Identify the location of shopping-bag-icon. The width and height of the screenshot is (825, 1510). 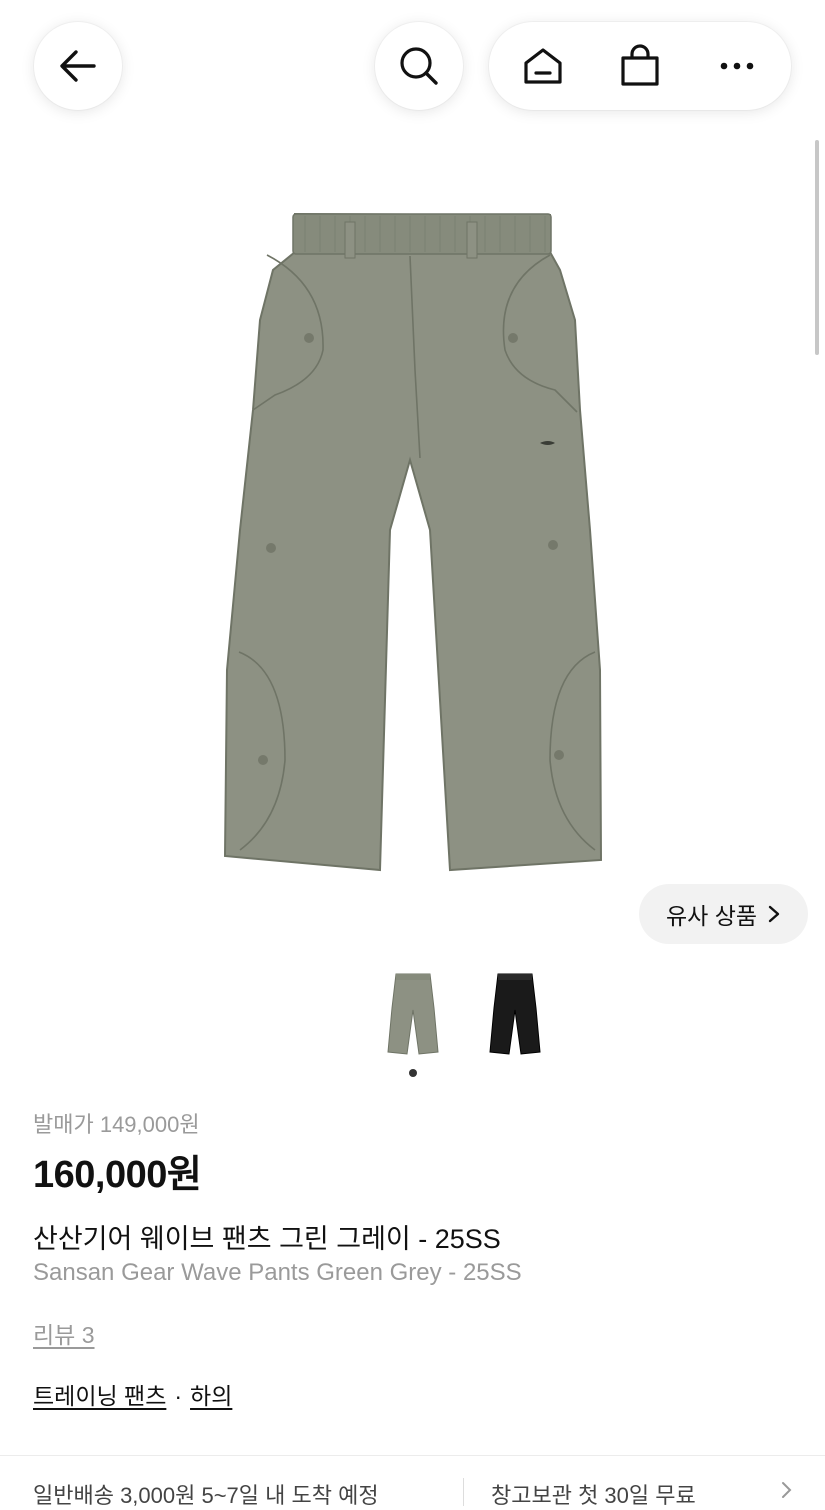
(640, 65).